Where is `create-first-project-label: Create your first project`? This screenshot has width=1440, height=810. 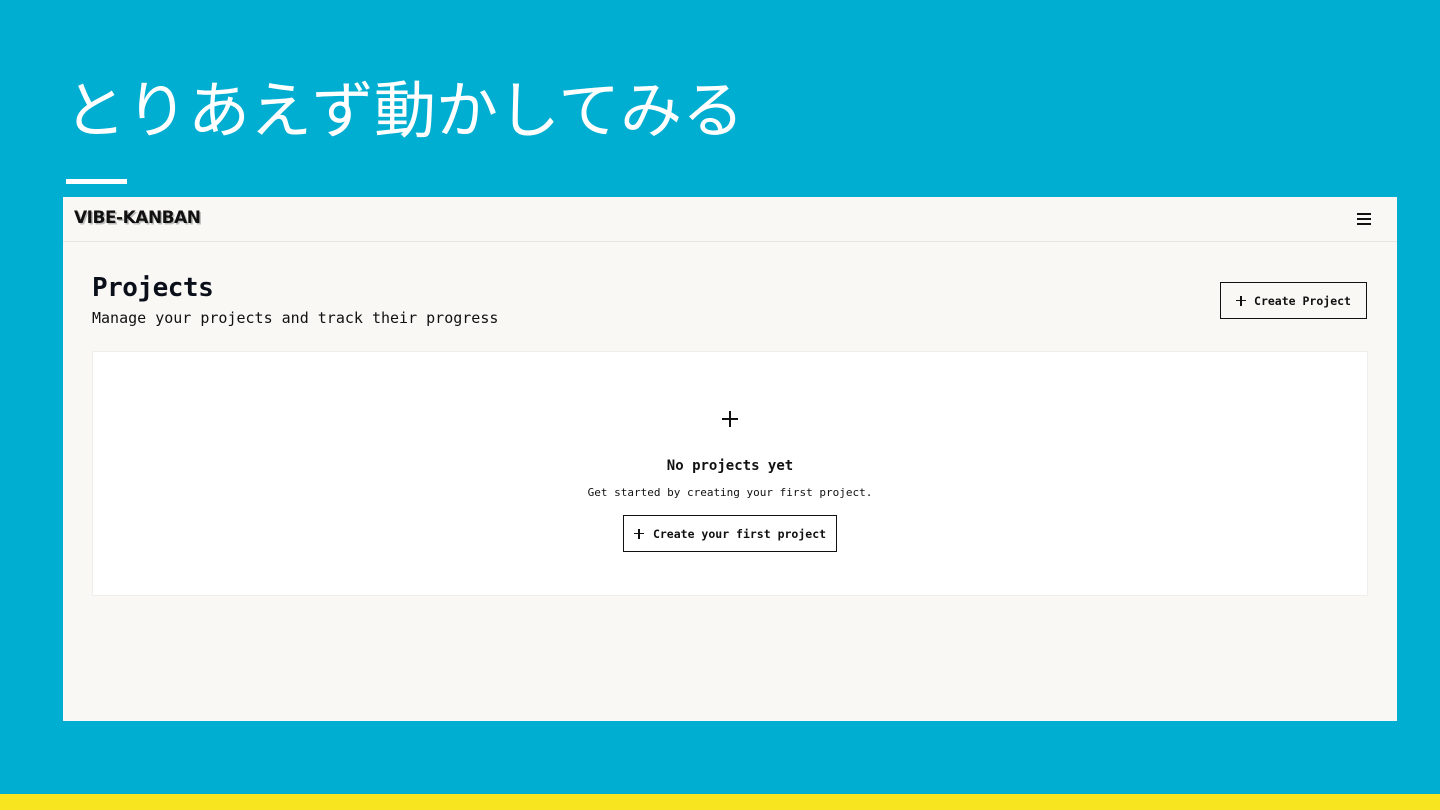
create-first-project-label: Create your first project is located at coordinates (739, 533).